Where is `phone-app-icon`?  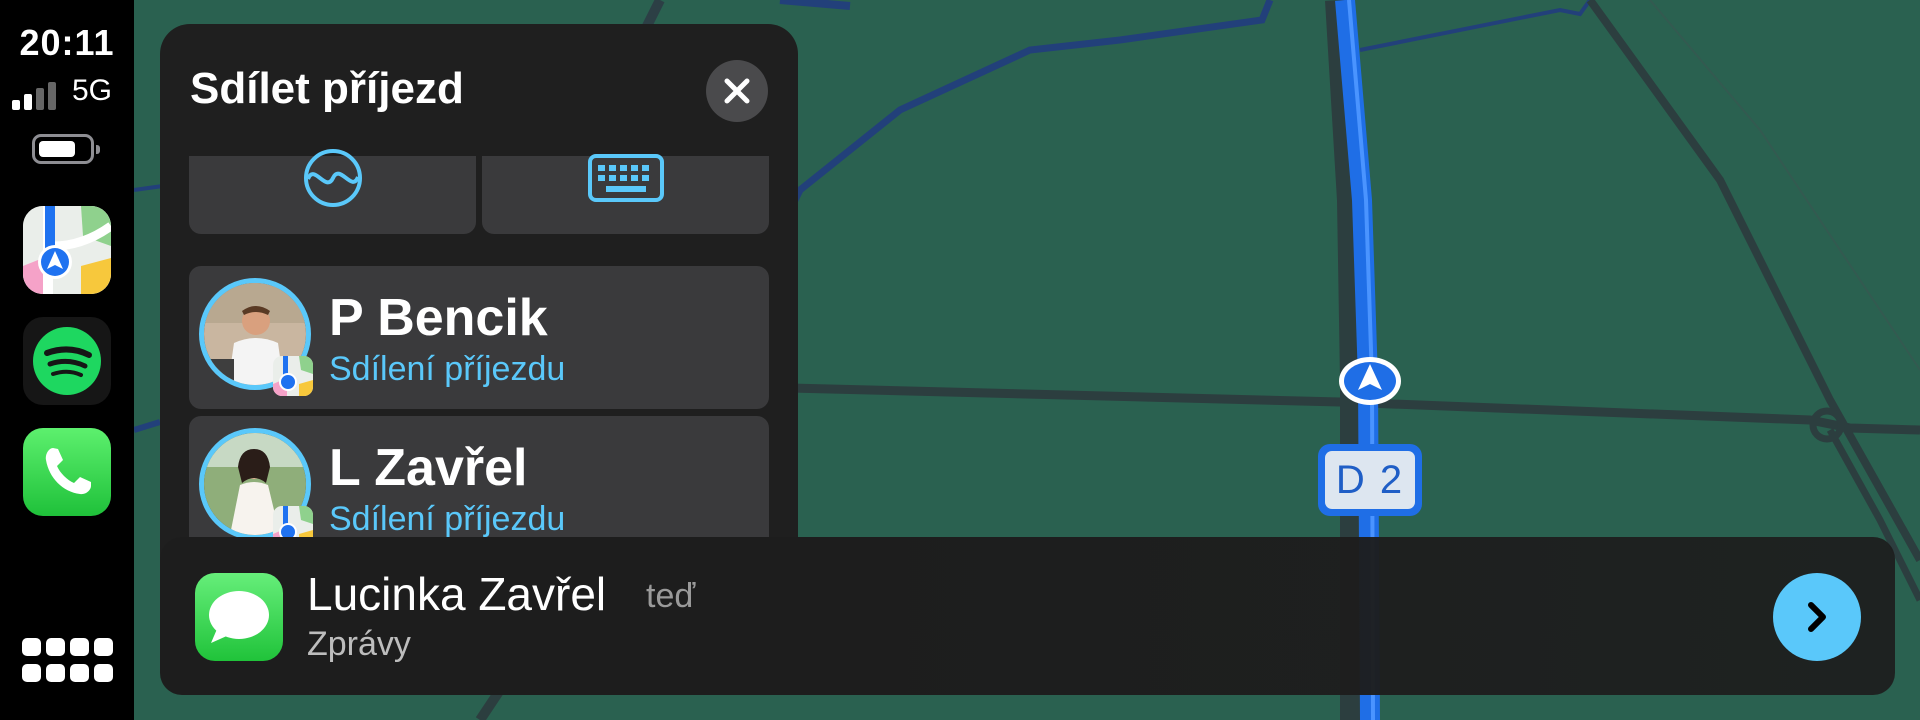 phone-app-icon is located at coordinates (67, 472).